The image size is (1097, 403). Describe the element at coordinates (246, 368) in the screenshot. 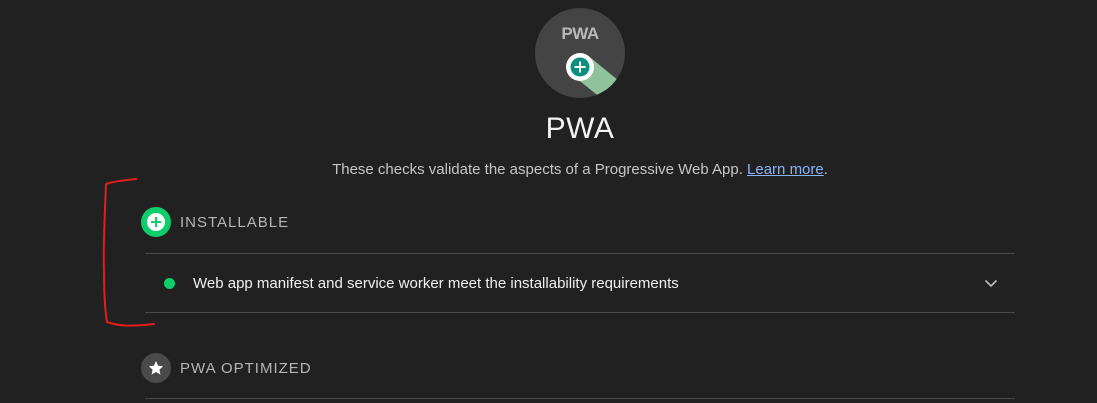

I see `group-title-pwa-optimized: PWA OPTIMIZED` at that location.